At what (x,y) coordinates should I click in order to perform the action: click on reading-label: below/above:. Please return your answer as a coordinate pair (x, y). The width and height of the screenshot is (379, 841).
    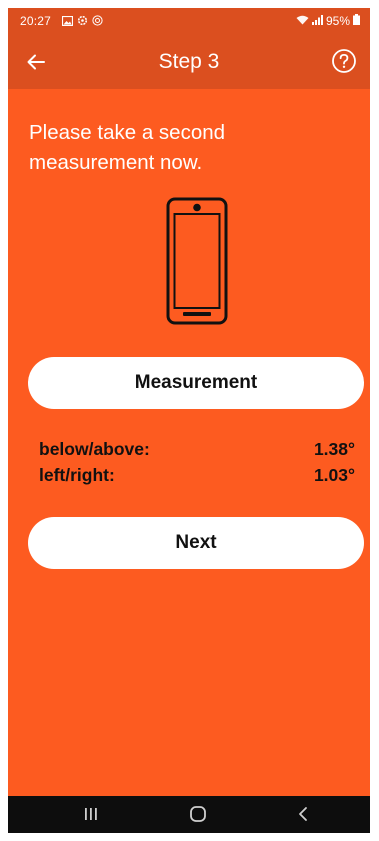
    Looking at the image, I should click on (94, 448).